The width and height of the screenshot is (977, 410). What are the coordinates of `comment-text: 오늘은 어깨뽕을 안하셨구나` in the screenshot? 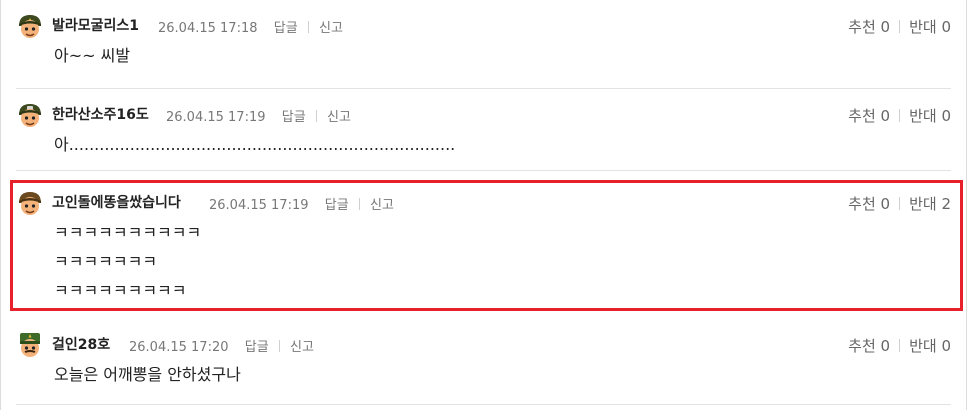 It's located at (147, 374).